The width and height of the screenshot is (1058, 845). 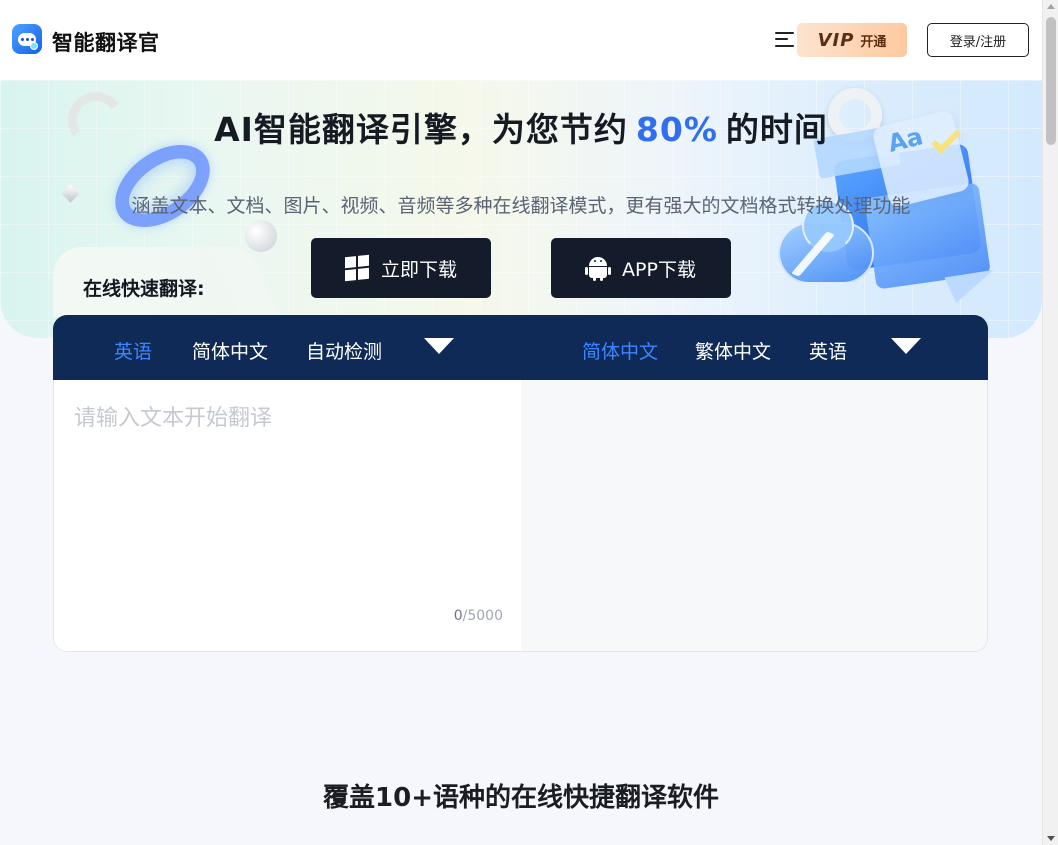 What do you see at coordinates (261, 236) in the screenshot?
I see `sphere-decoration-icon` at bounding box center [261, 236].